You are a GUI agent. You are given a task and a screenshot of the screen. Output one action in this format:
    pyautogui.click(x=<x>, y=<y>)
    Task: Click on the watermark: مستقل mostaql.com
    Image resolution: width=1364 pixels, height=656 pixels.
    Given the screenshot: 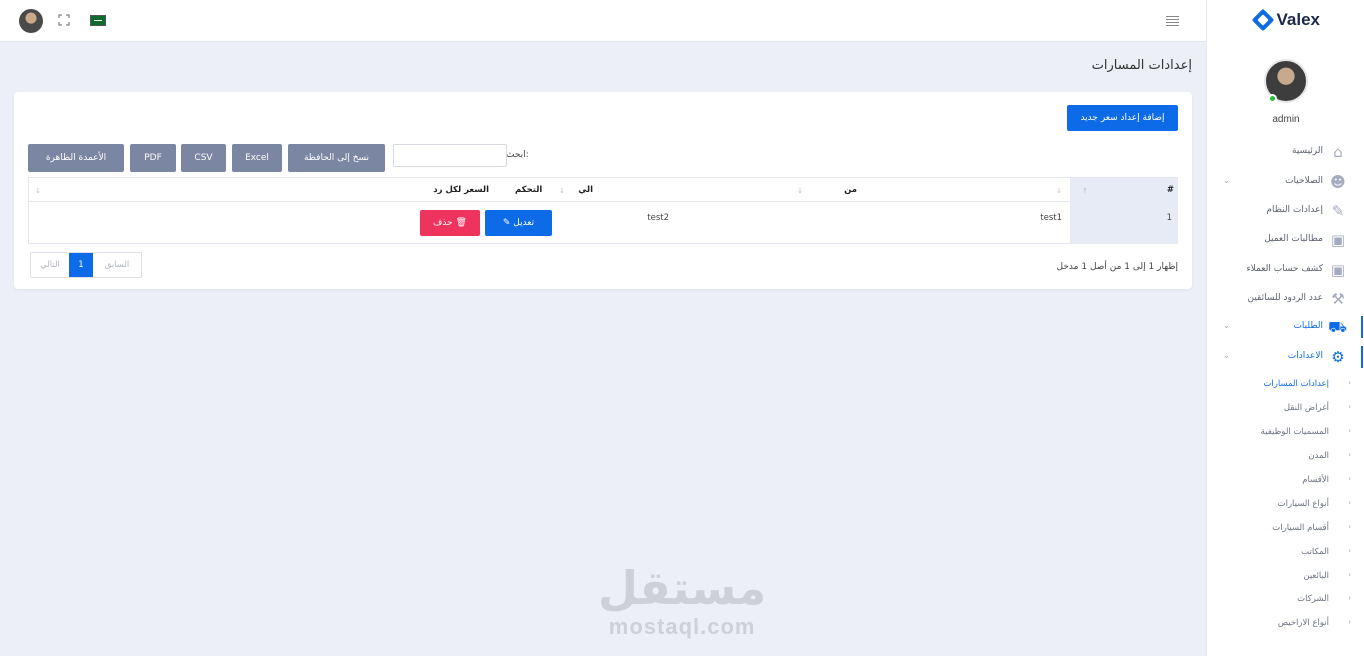 What is the action you would take?
    pyautogui.click(x=682, y=601)
    